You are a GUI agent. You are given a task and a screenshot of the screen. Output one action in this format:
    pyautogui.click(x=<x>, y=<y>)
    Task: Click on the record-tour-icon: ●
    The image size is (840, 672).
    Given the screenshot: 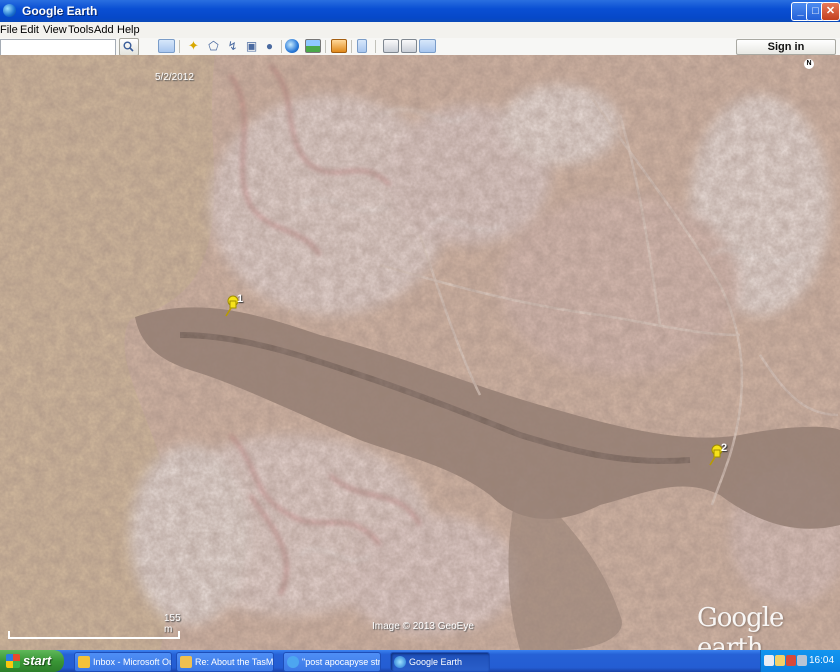 What is the action you would take?
    pyautogui.click(x=269, y=46)
    